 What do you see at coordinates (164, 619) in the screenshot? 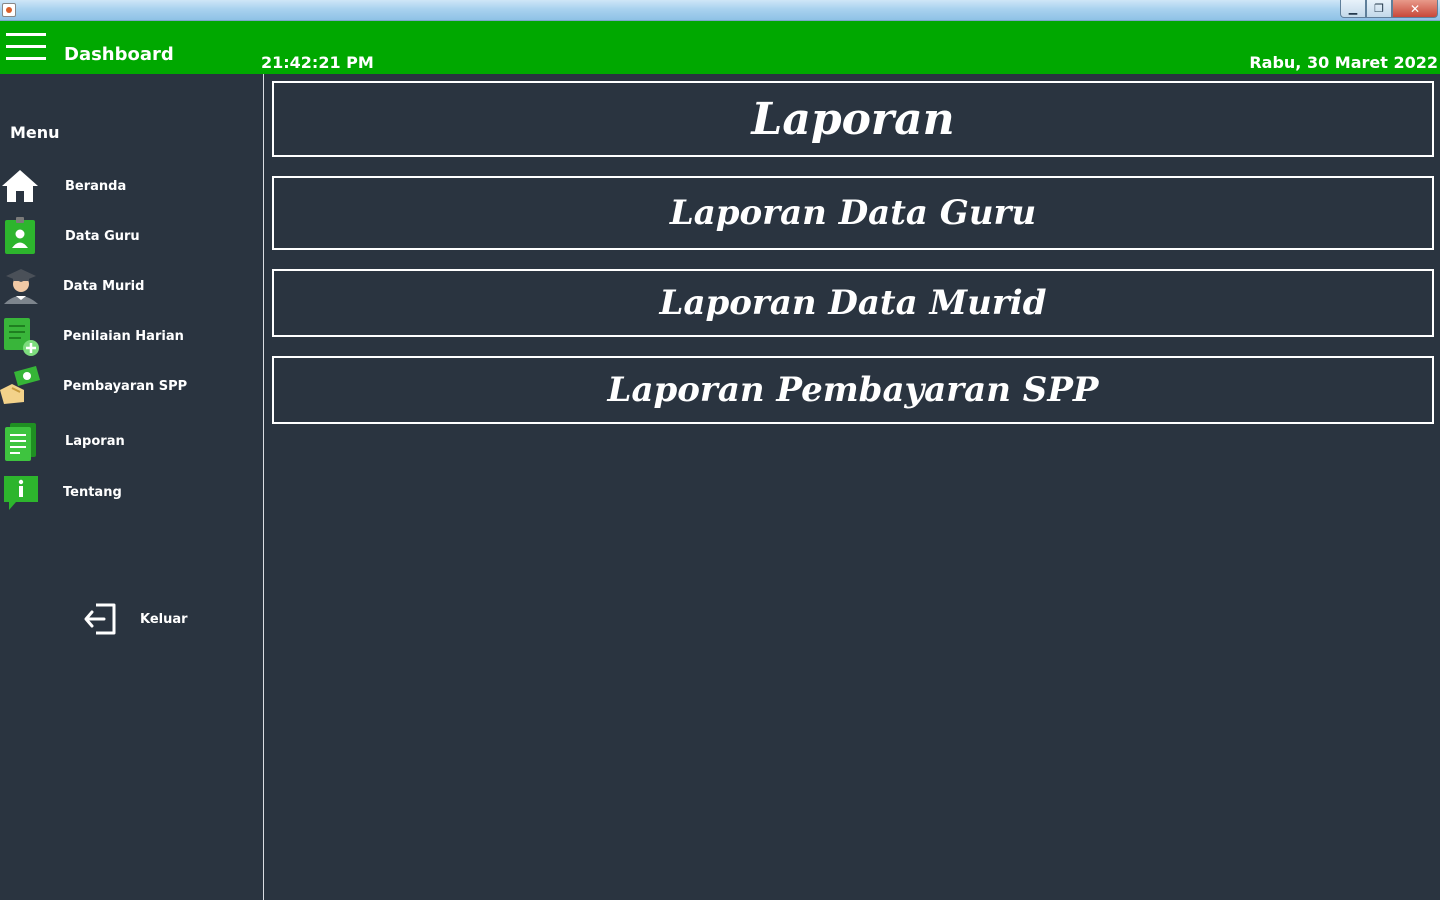
I see `logout-label: Keluar` at bounding box center [164, 619].